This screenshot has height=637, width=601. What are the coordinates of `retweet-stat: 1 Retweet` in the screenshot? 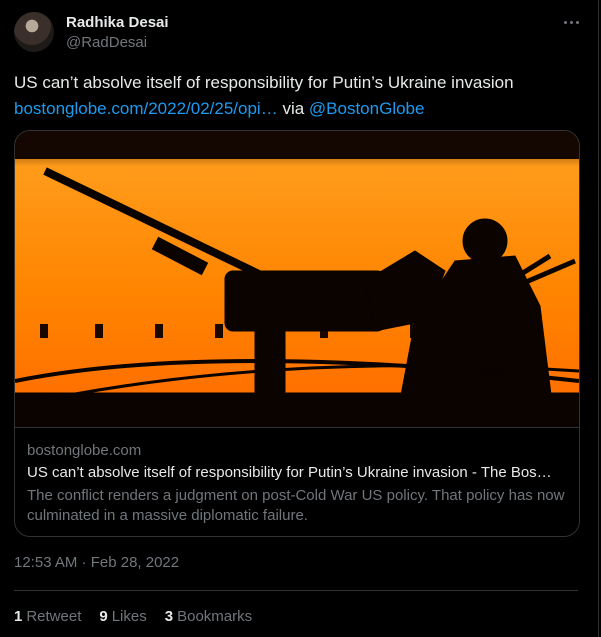 It's located at (47, 616).